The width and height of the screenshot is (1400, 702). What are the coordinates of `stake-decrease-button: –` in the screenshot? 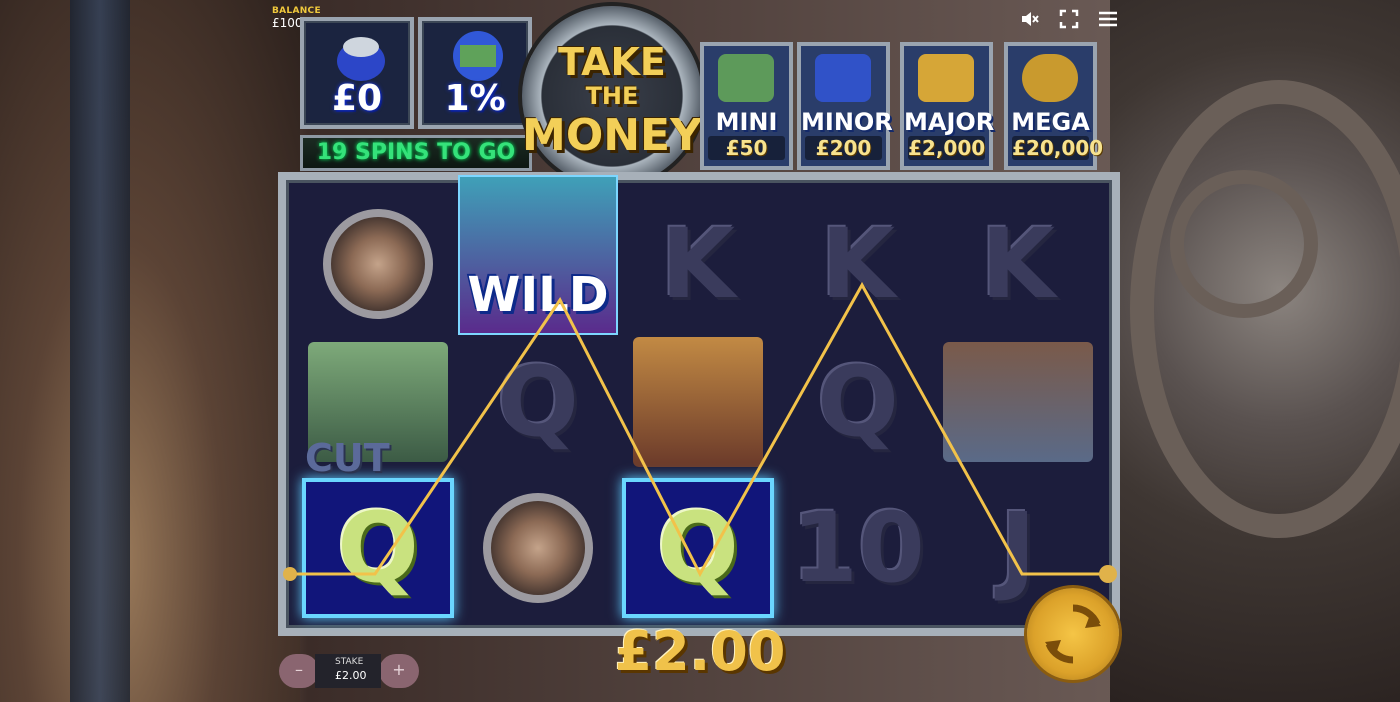 It's located at (299, 671).